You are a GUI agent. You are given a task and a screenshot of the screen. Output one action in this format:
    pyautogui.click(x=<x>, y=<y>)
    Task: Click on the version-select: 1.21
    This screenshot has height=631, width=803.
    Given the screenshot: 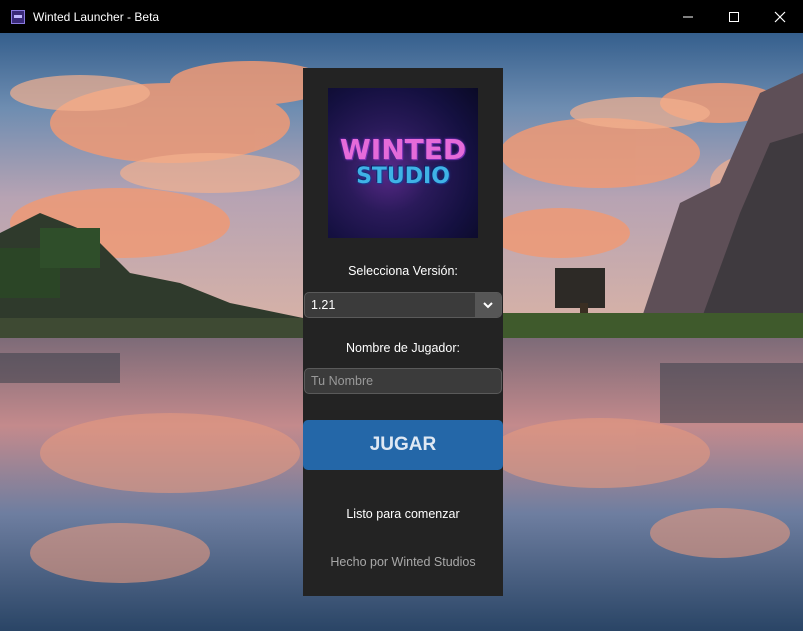 What is the action you would take?
    pyautogui.click(x=403, y=305)
    